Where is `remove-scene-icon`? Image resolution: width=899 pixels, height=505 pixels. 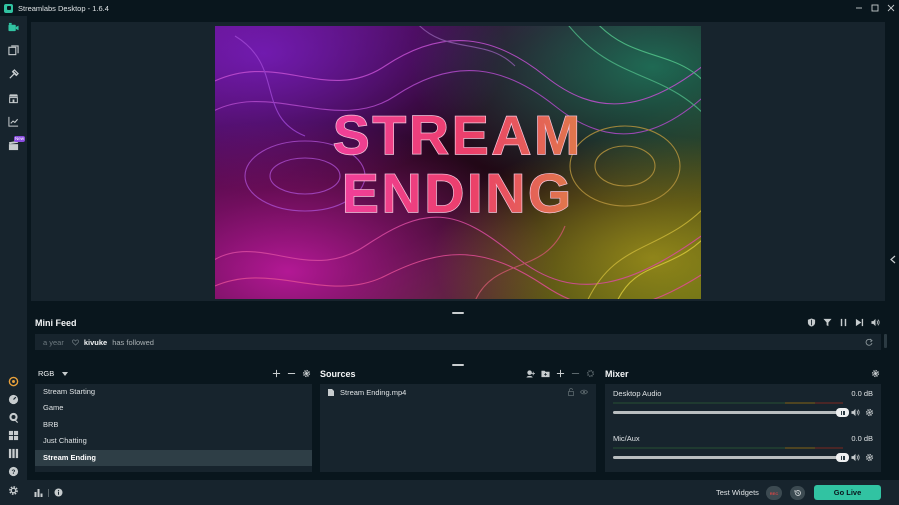 remove-scene-icon is located at coordinates (291, 373).